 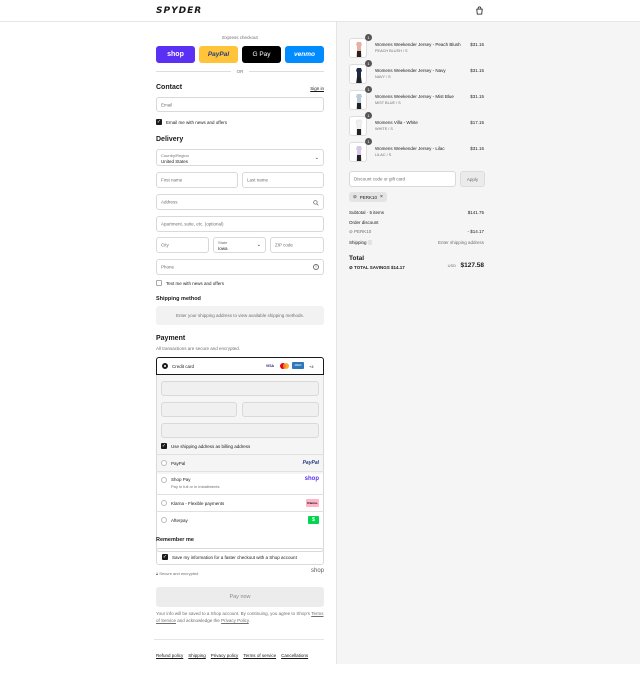 I want to click on item-variant: PEACH BLUSH / S, so click(x=391, y=51).